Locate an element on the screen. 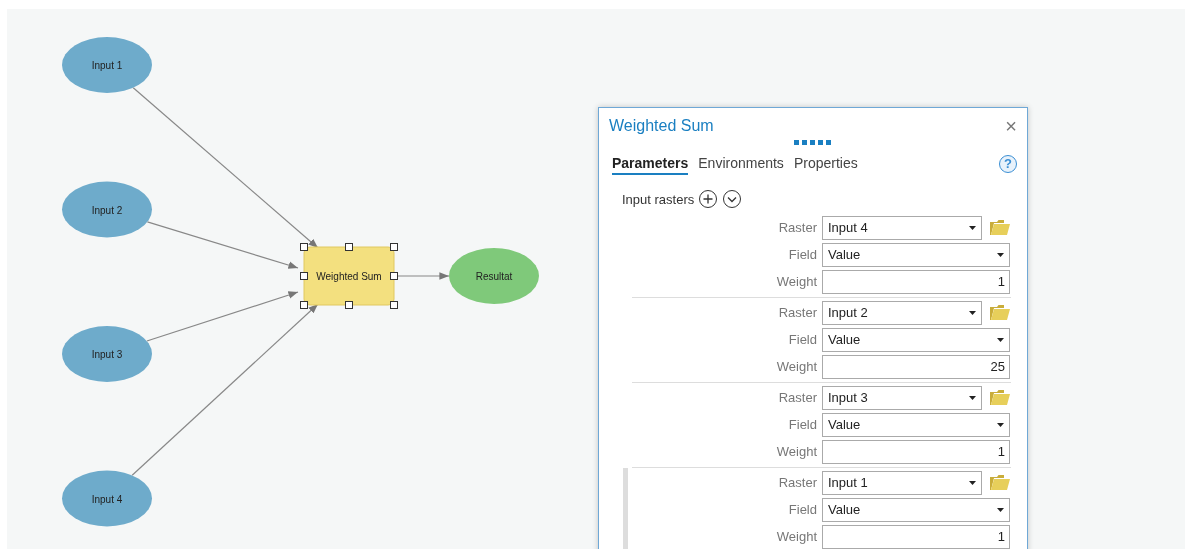  dialog-tab: Properties is located at coordinates (825, 164).